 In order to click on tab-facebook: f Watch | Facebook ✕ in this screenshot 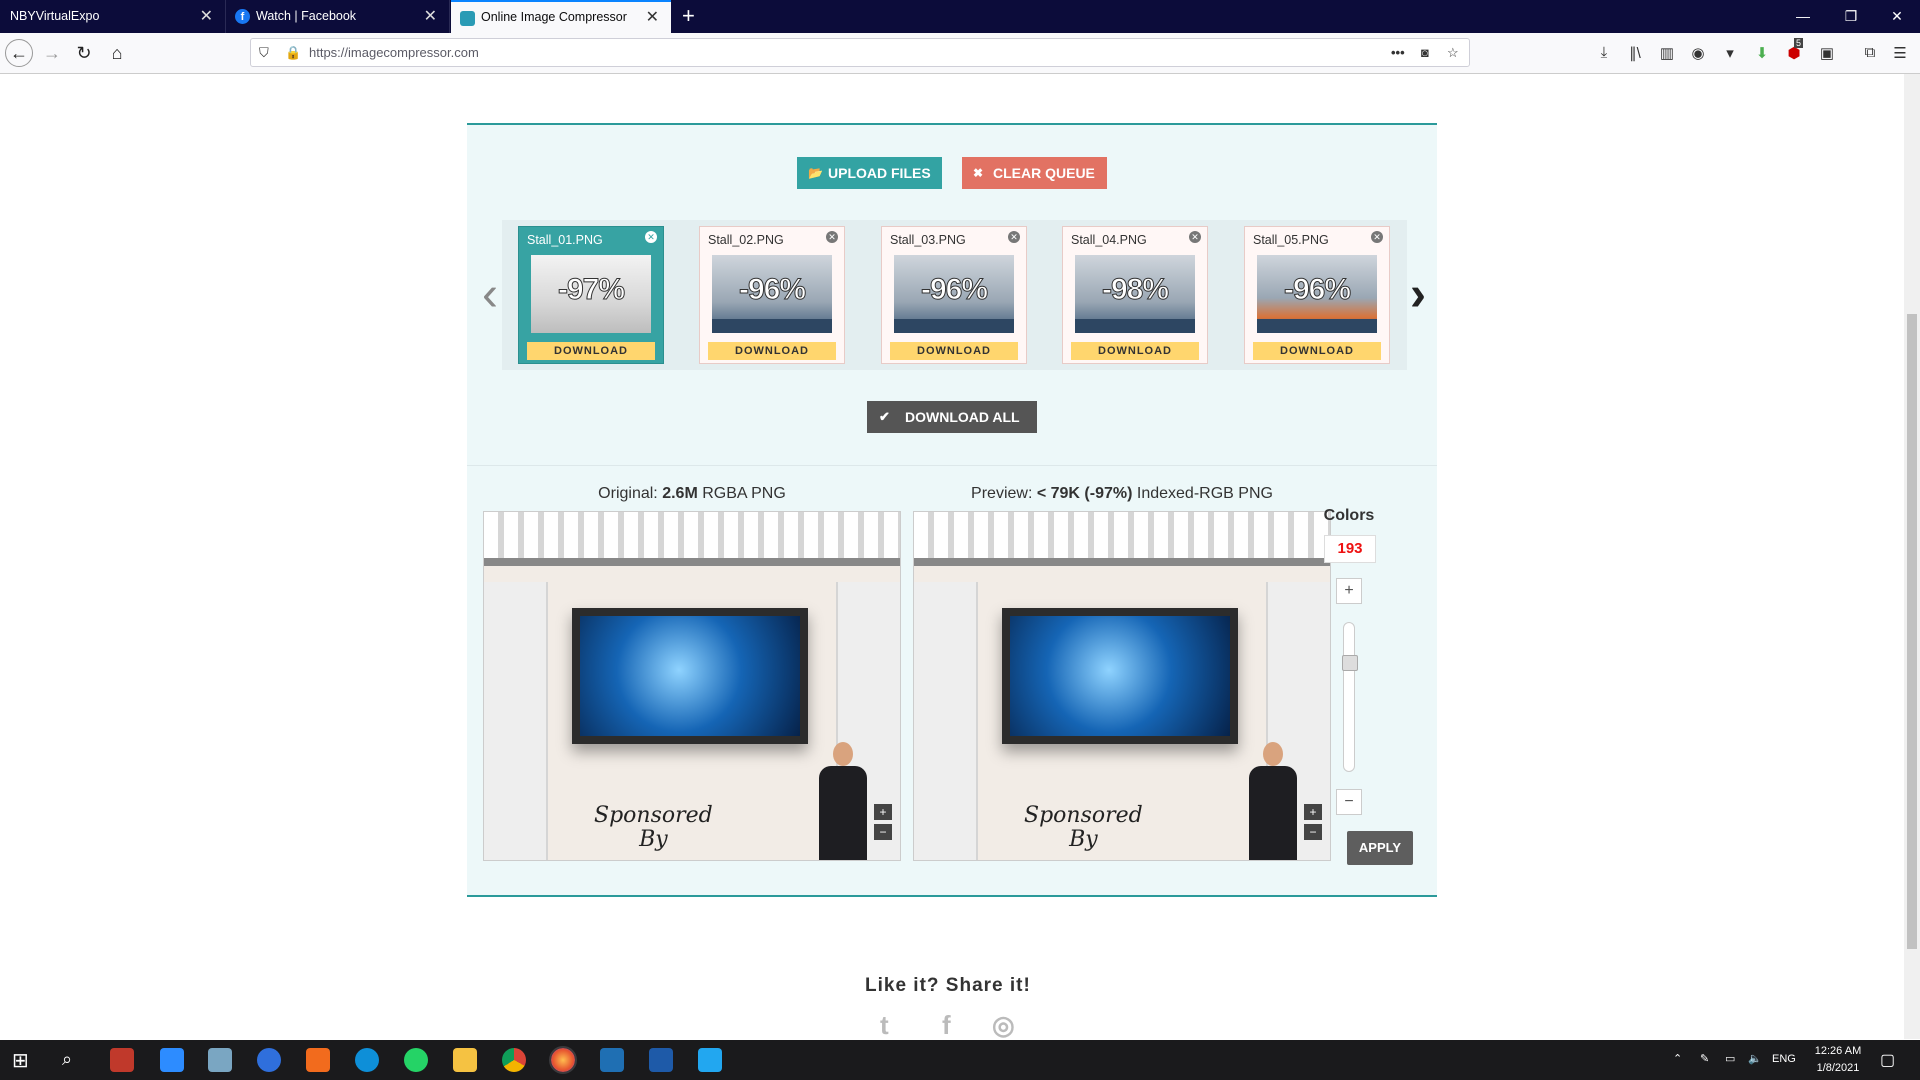, I will do `click(338, 16)`.